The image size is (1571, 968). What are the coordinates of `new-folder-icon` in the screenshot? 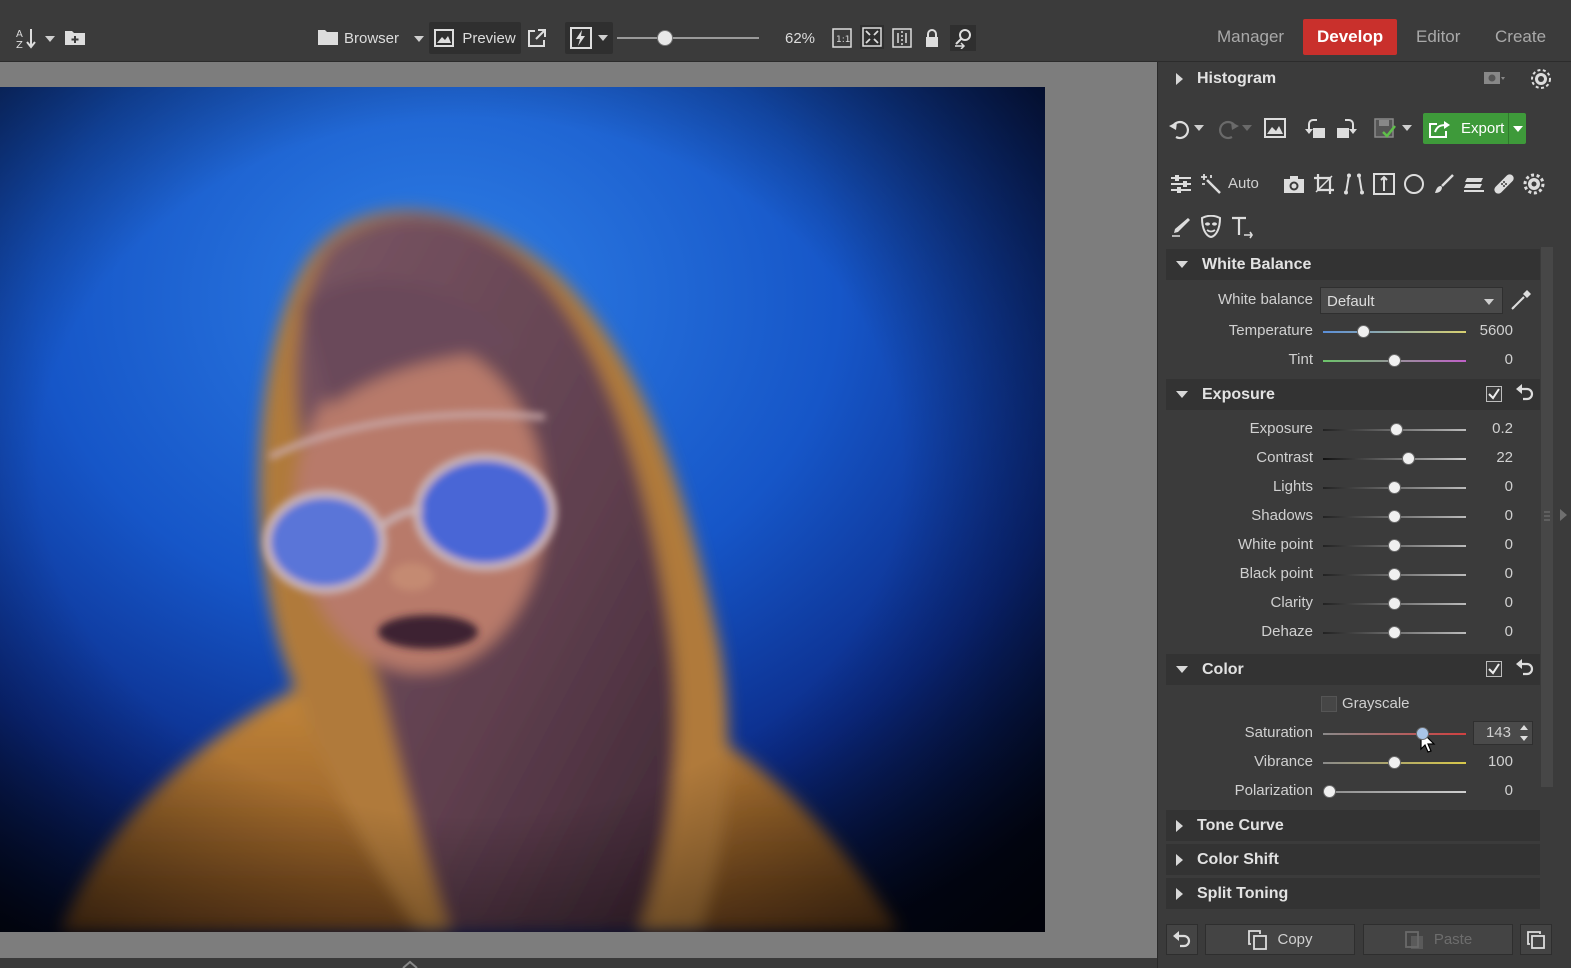 It's located at (75, 37).